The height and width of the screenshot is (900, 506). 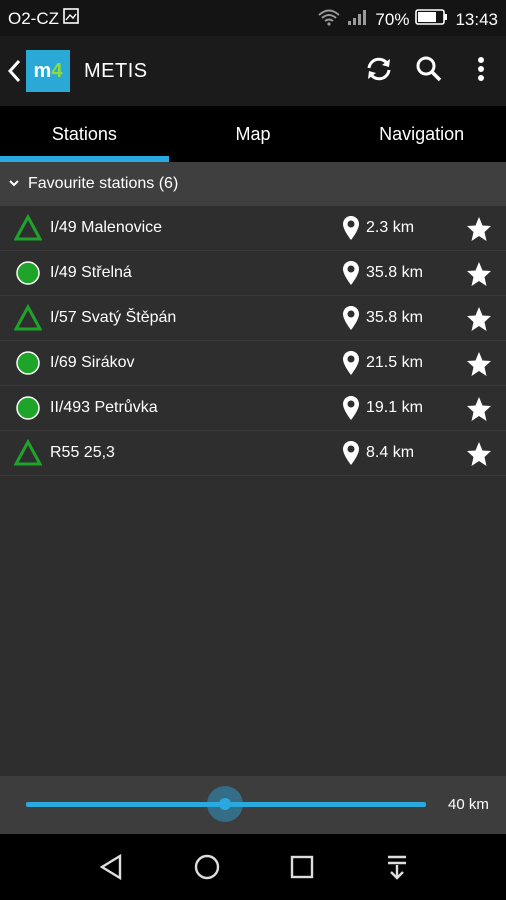 What do you see at coordinates (103, 183) in the screenshot?
I see `section-label: Favourite stations (6)` at bounding box center [103, 183].